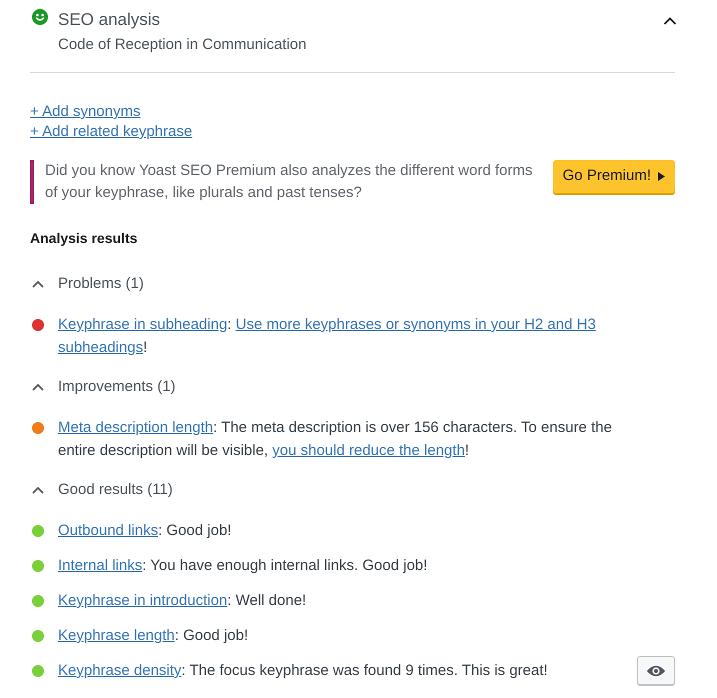 Image resolution: width=717 pixels, height=698 pixels. I want to click on result-text: Keyphrase in subheading: Use more keyphrases or synonyms in your H2 and H3 subheadings!, so click(327, 336).